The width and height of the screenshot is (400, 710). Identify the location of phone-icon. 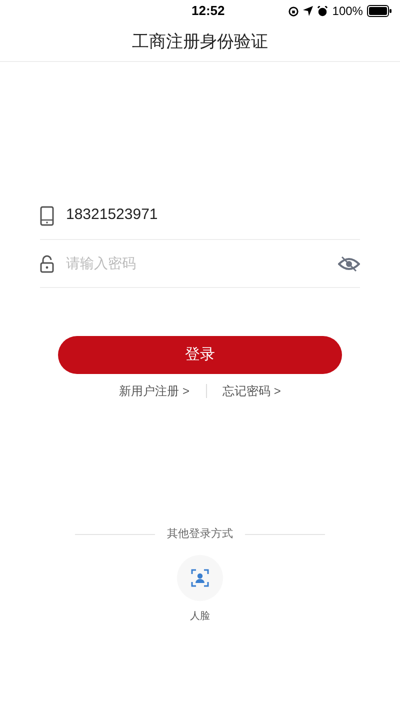
(47, 216).